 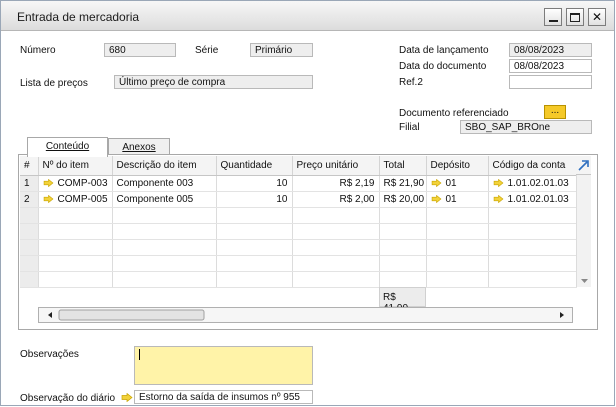 What do you see at coordinates (164, 199) in the screenshot?
I see `description-cell: Componente 005` at bounding box center [164, 199].